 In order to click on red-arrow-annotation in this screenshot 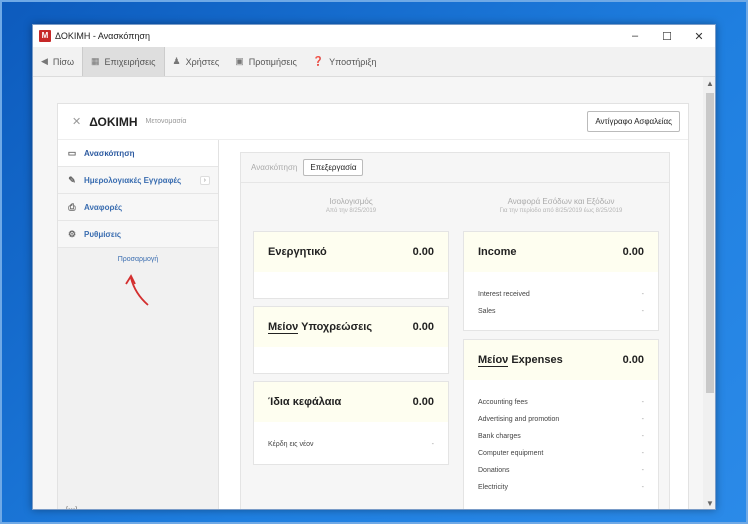, I will do `click(137, 290)`.